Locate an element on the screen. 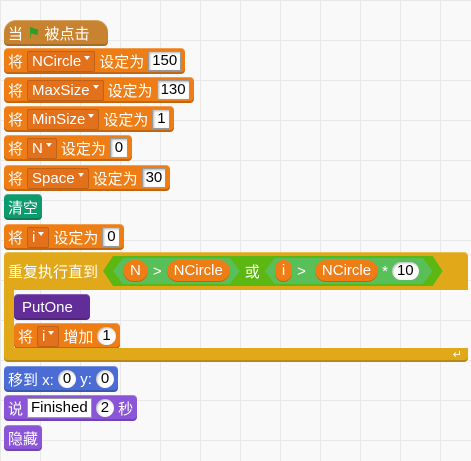 This screenshot has width=471, height=461. y-label: y: is located at coordinates (86, 379).